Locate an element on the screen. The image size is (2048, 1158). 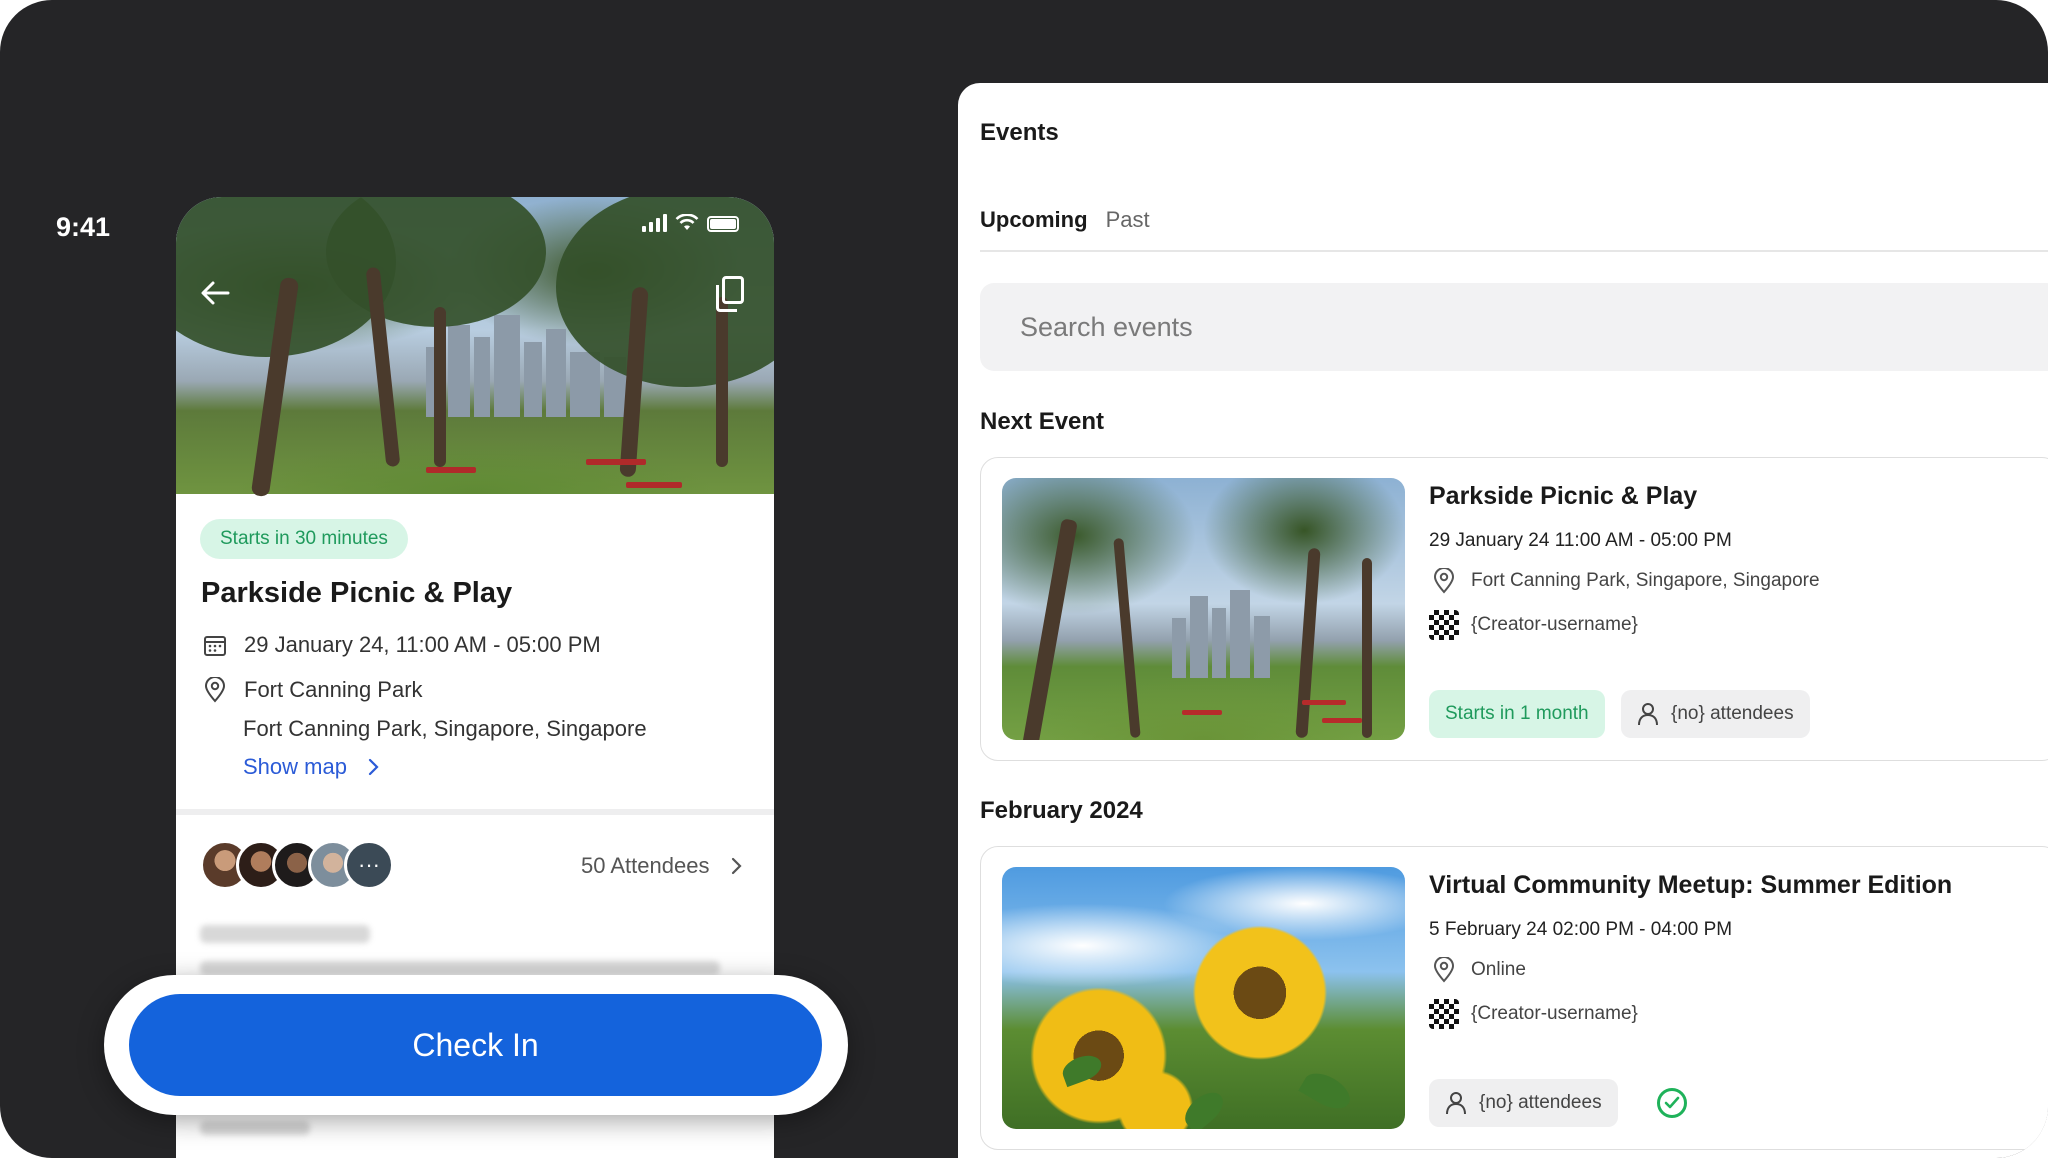
event-address: Fort Canning Park, Singapore, Singapore is located at coordinates (445, 728).